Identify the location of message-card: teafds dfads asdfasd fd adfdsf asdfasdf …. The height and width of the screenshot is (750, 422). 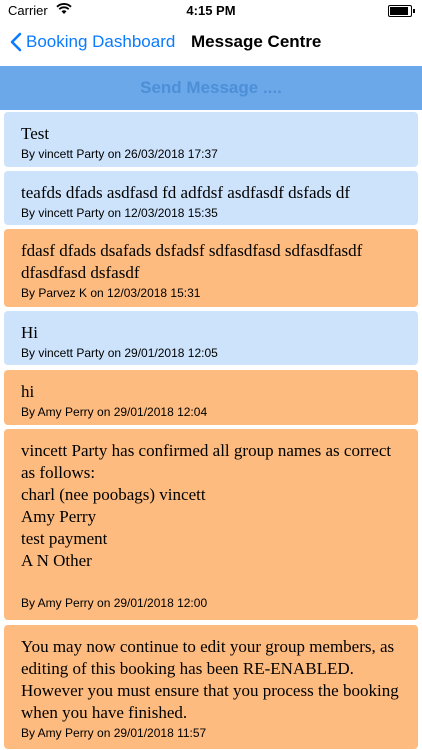
(211, 198).